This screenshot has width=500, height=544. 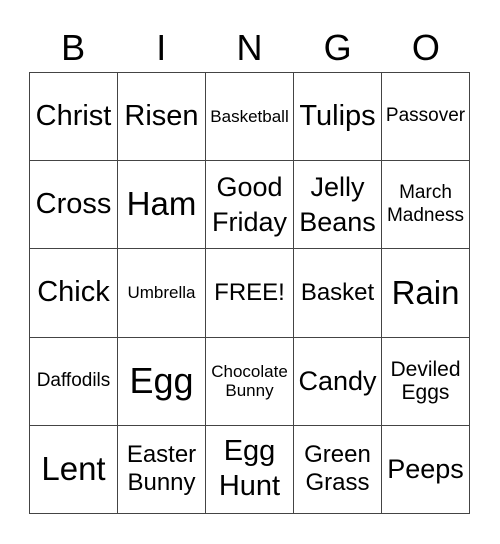 What do you see at coordinates (426, 205) in the screenshot?
I see `bingo-cell: March Madness` at bounding box center [426, 205].